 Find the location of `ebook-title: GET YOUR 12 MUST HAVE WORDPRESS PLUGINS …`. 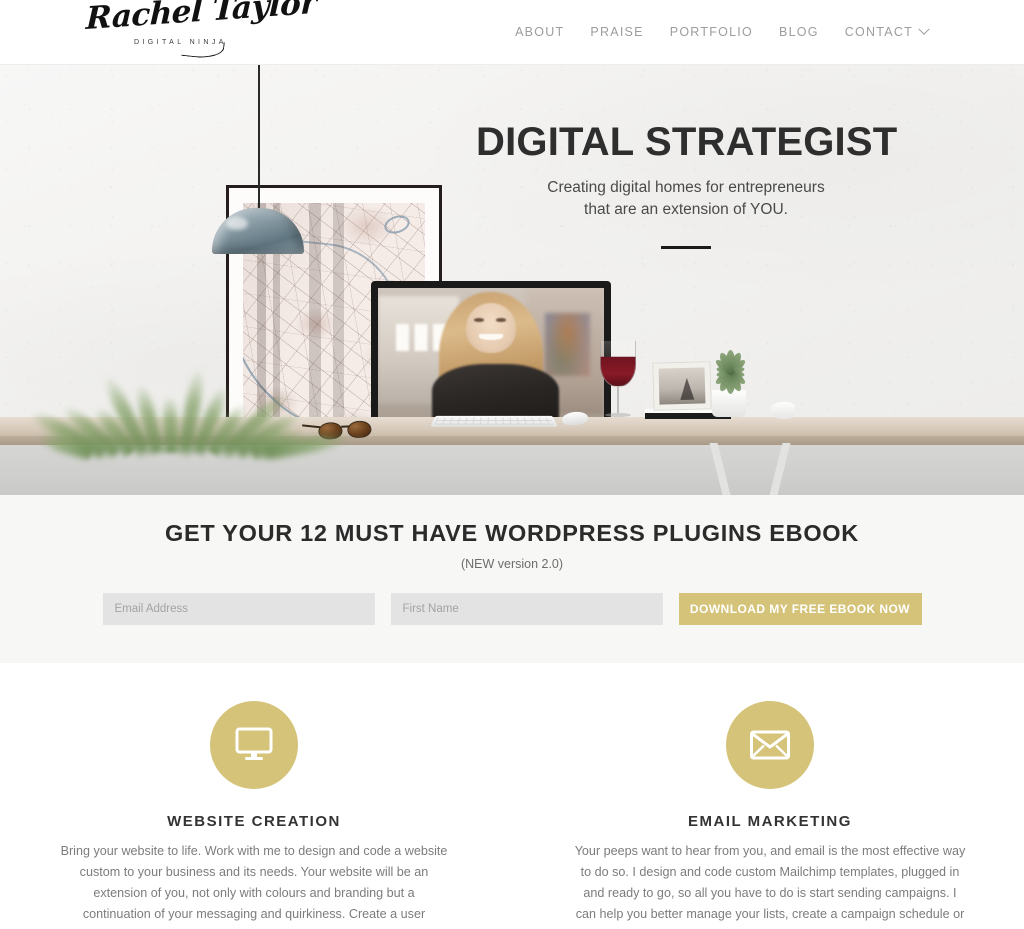

ebook-title: GET YOUR 12 MUST HAVE WORDPRESS PLUGINS … is located at coordinates (512, 533).